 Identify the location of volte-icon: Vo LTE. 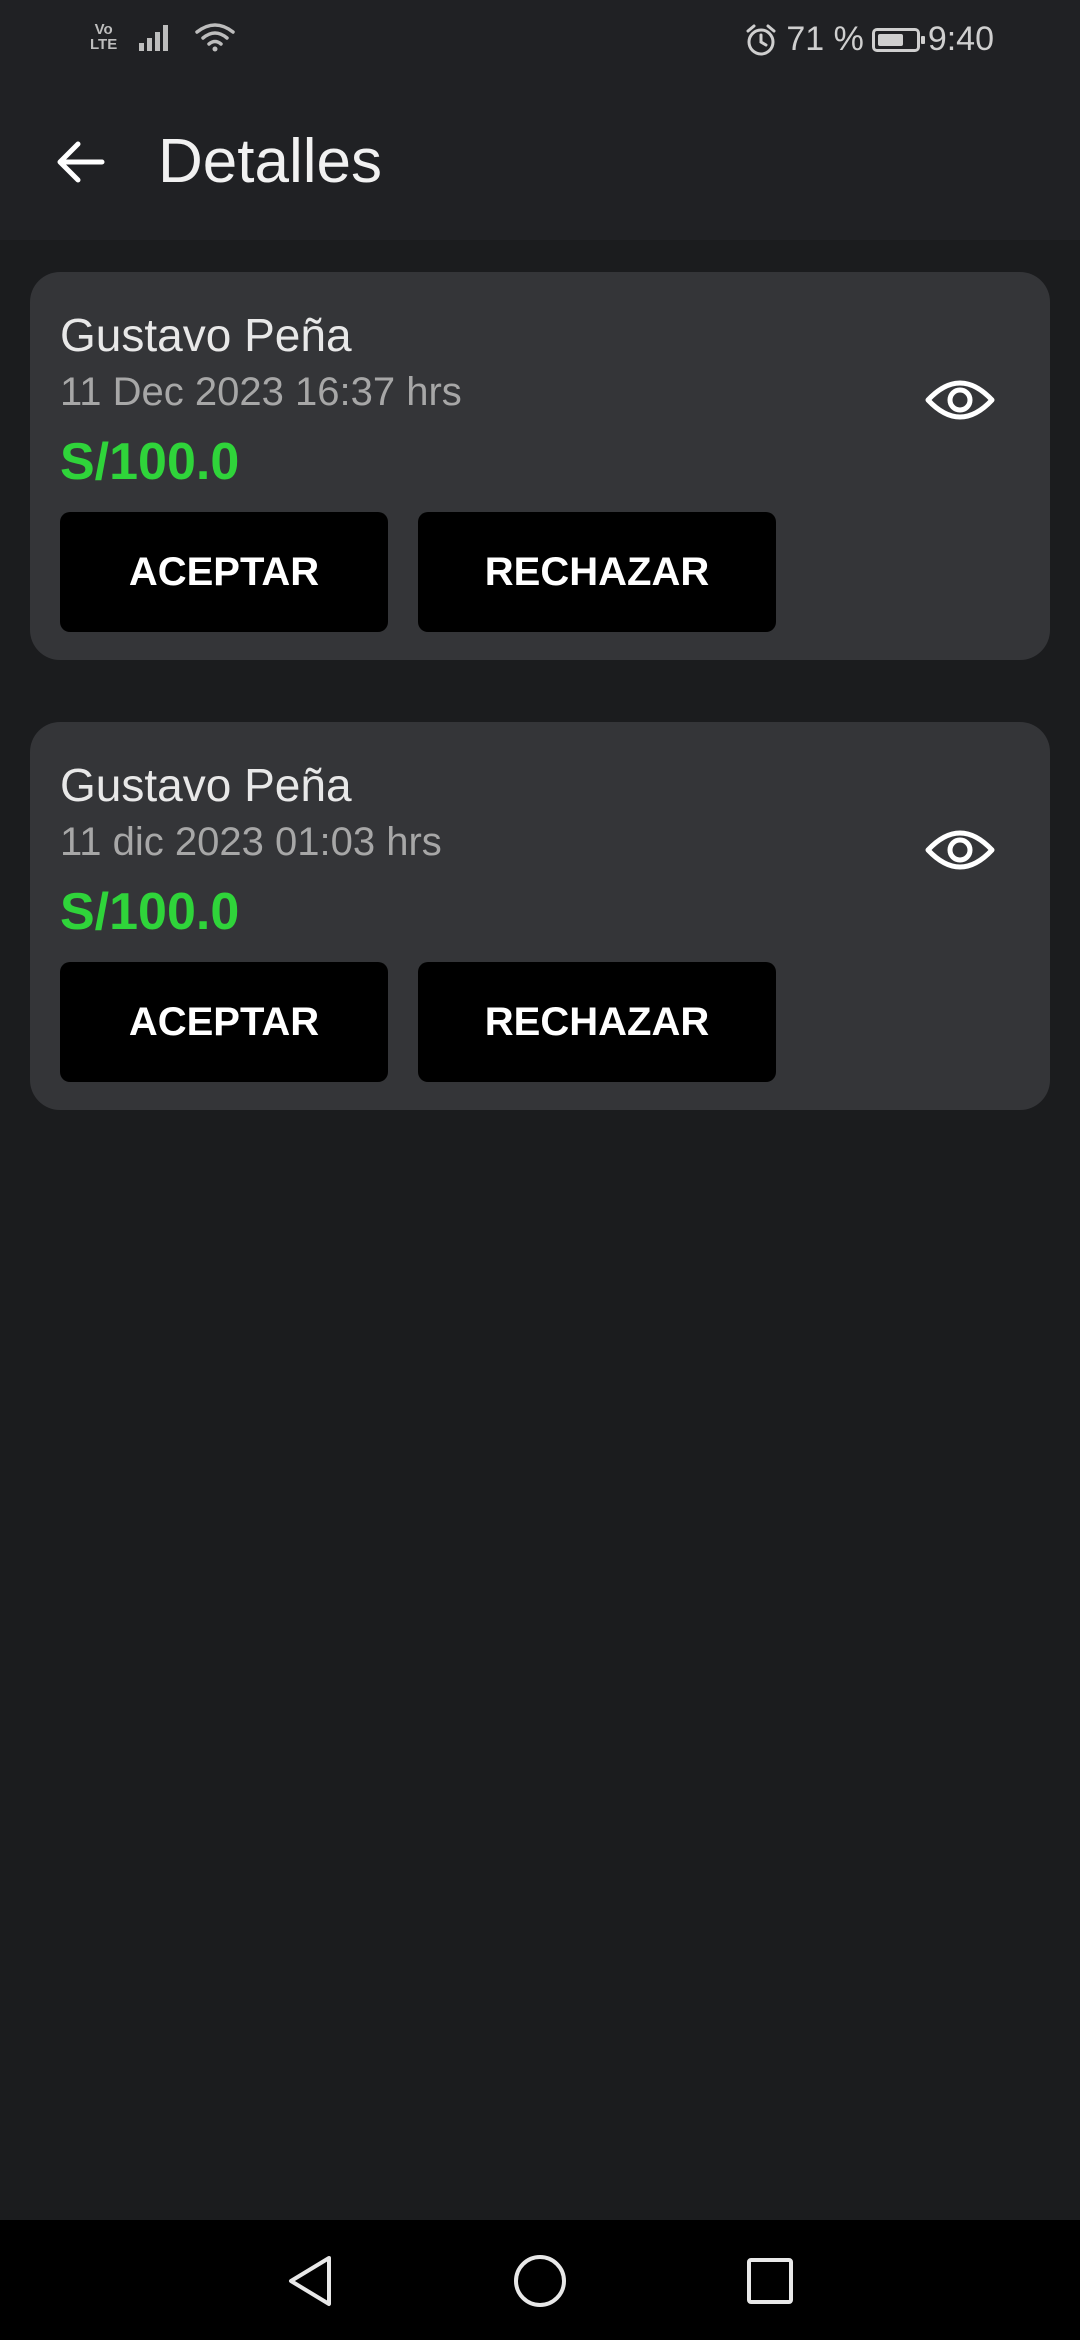
(103, 37).